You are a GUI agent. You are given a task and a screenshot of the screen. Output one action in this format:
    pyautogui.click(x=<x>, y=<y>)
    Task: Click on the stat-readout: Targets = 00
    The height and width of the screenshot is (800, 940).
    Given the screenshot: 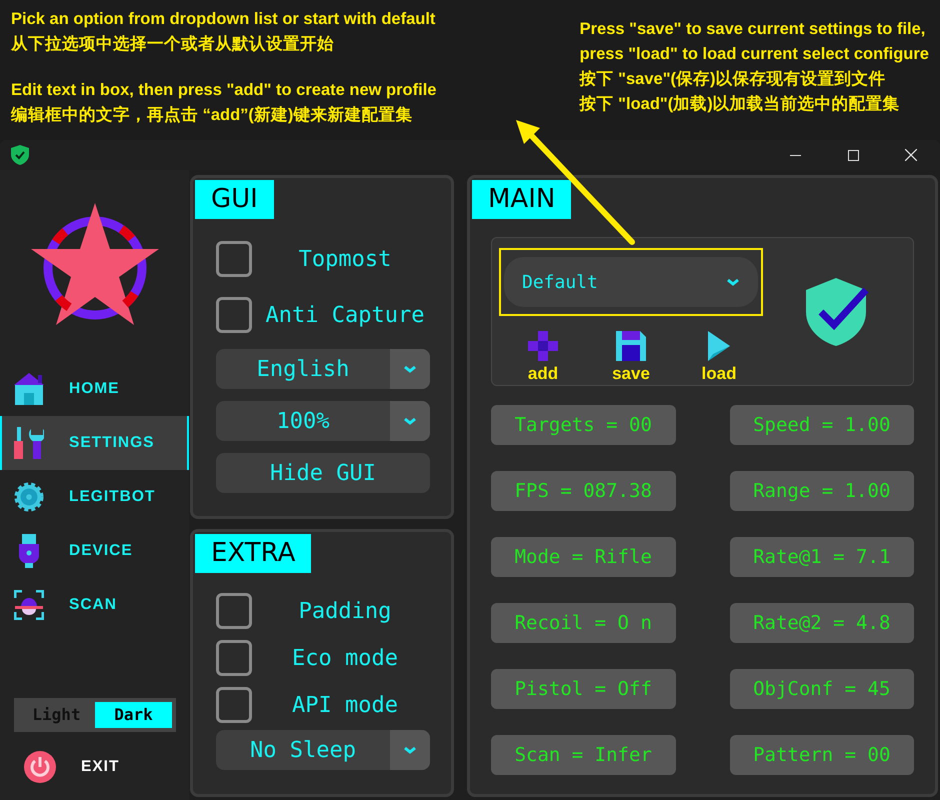 What is the action you would take?
    pyautogui.click(x=583, y=425)
    